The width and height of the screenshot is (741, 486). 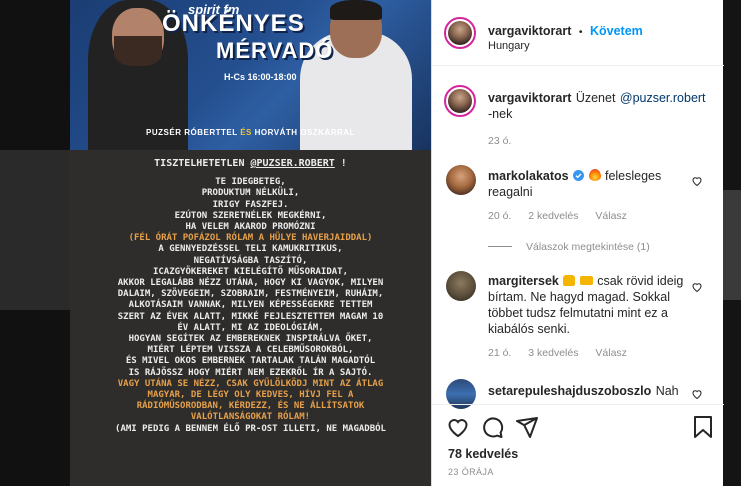 What do you see at coordinates (616, 31) in the screenshot?
I see `follow-button: Követem` at bounding box center [616, 31].